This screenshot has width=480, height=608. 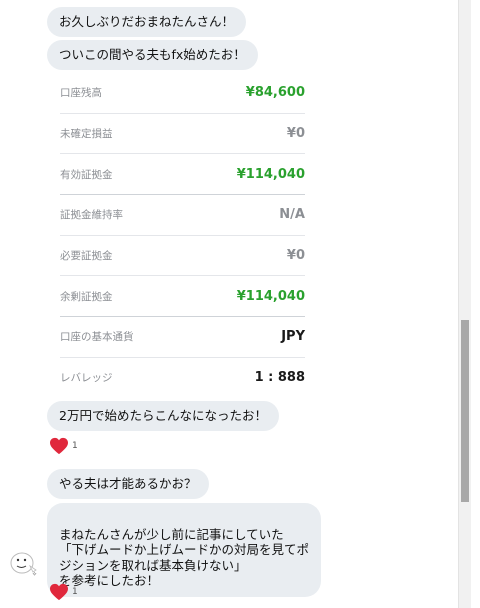 I want to click on scrollbar-thumb, so click(x=465, y=411).